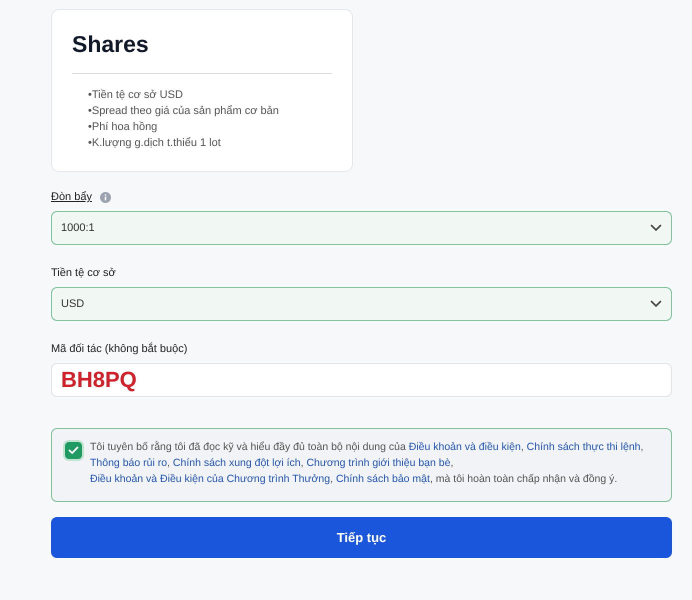 The height and width of the screenshot is (600, 692). Describe the element at coordinates (361, 537) in the screenshot. I see `continue-button: Tiếp tục` at that location.